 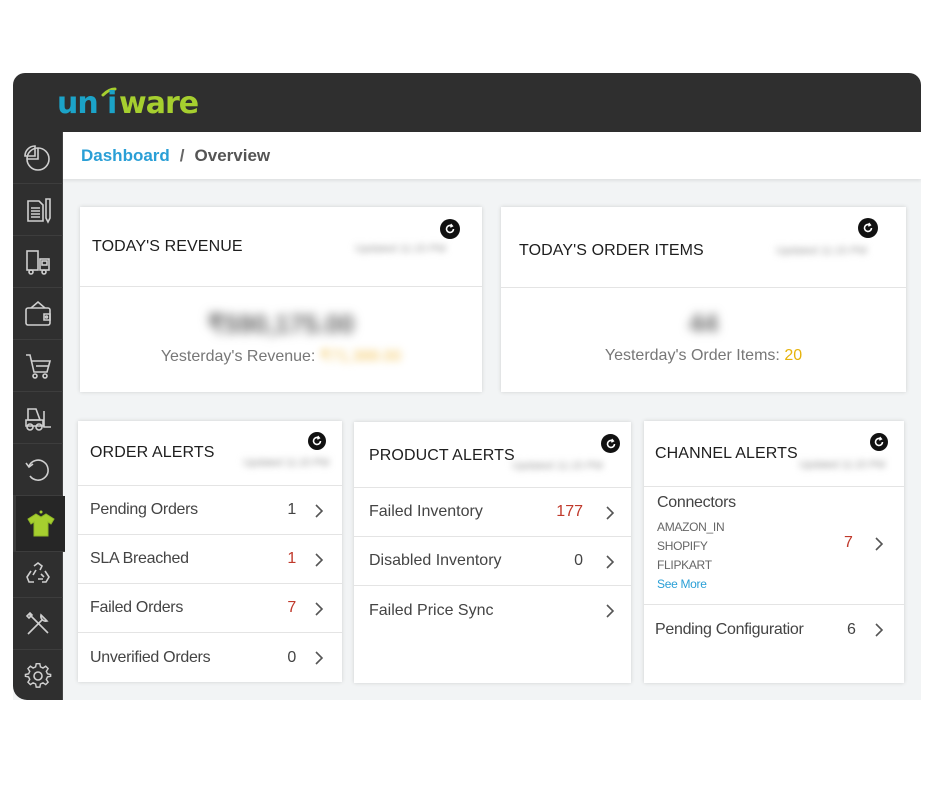 I want to click on sidebar-item-returns, so click(x=38, y=470).